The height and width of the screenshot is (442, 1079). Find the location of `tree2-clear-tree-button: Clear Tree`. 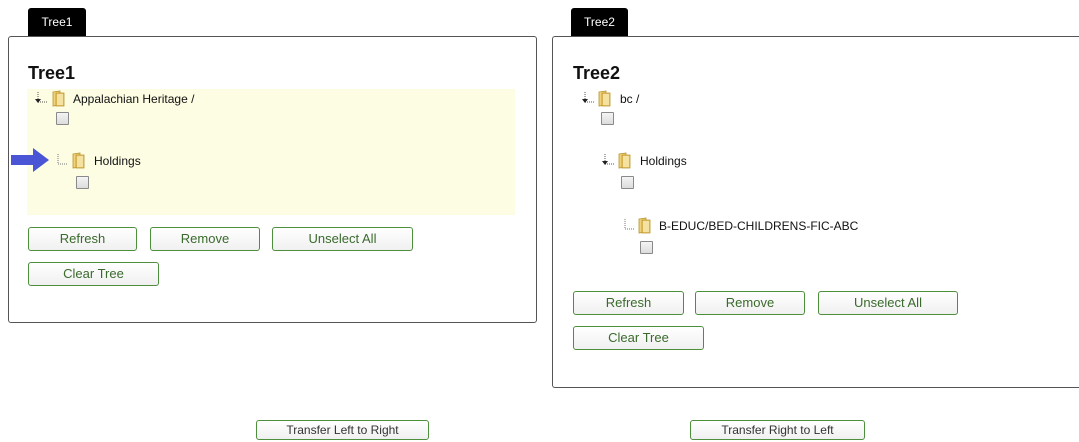

tree2-clear-tree-button: Clear Tree is located at coordinates (638, 338).